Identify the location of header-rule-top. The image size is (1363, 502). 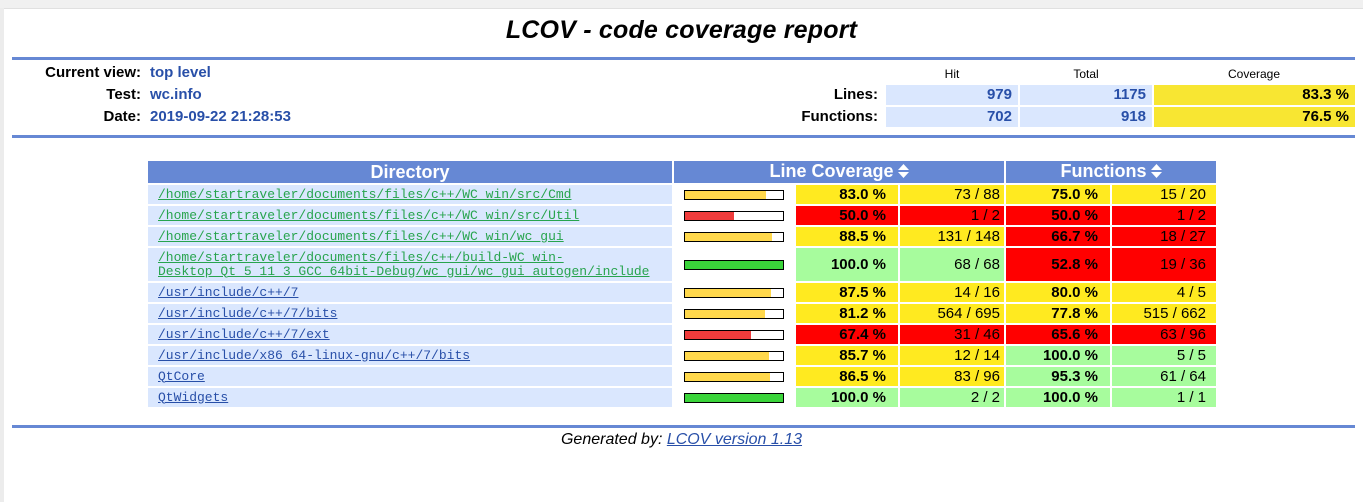
(683, 58).